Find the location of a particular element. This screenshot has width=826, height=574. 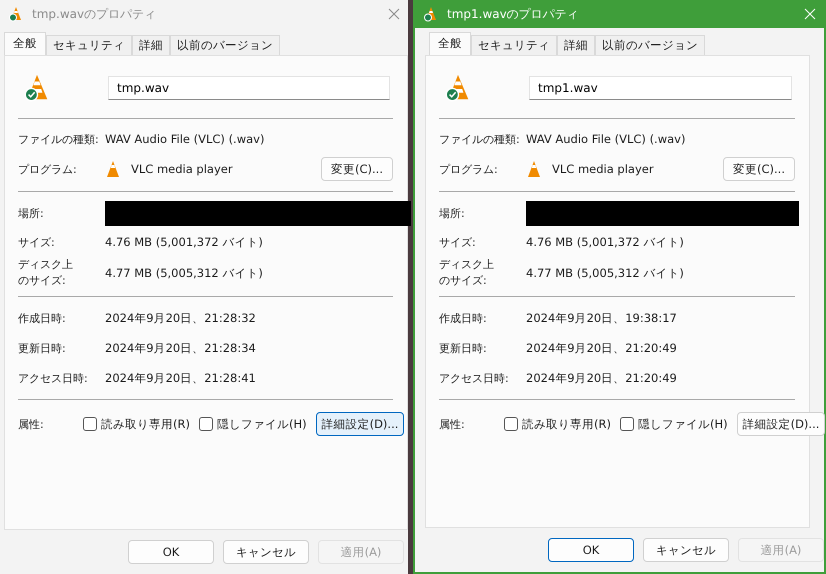

close-icon is located at coordinates (394, 14).